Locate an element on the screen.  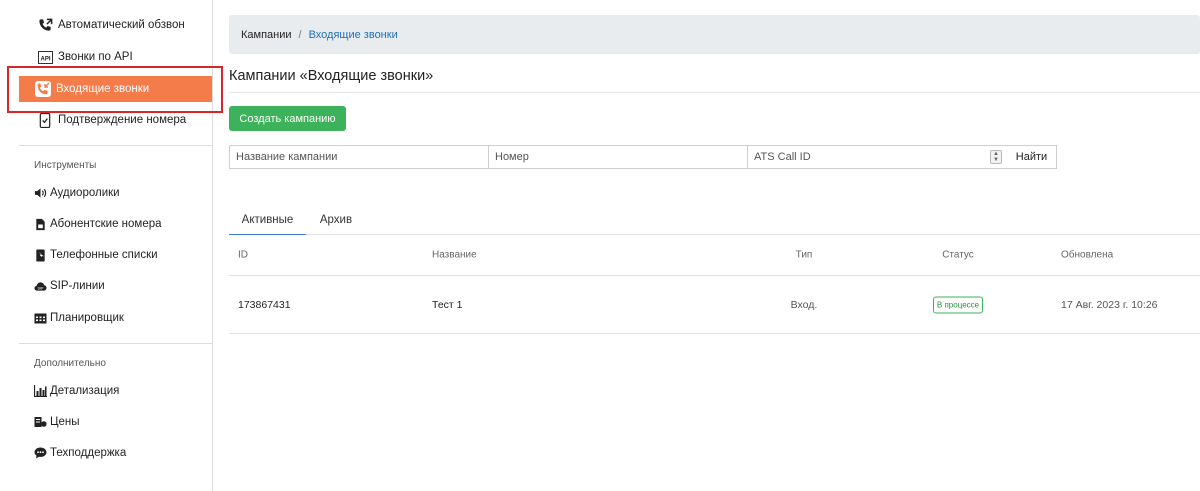
row-name: Тест 1 is located at coordinates (447, 305).